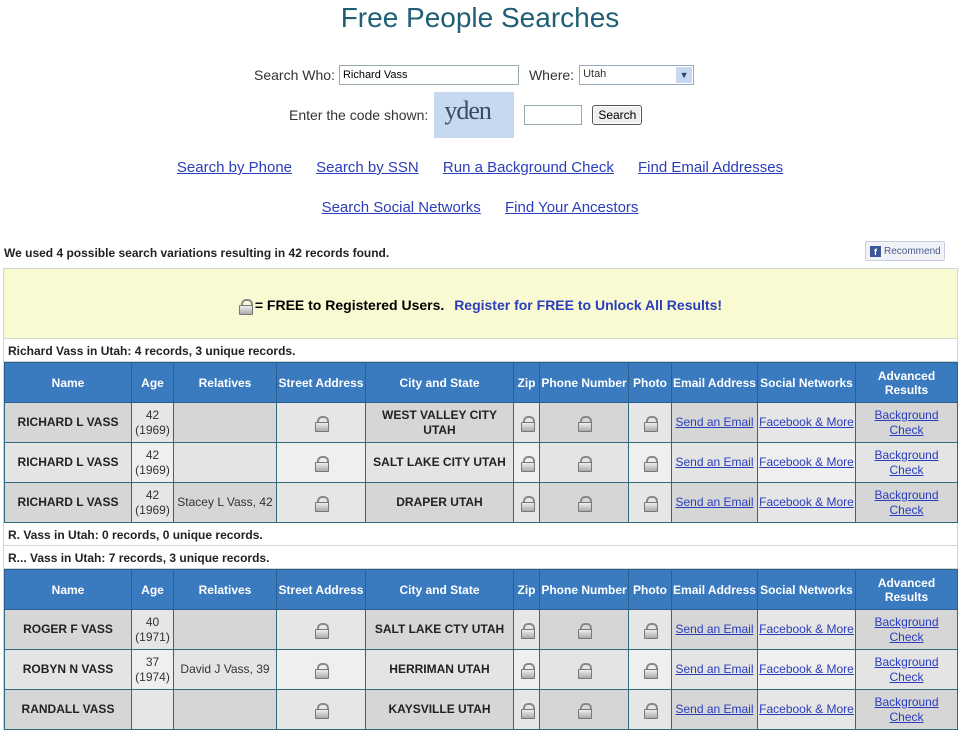 This screenshot has width=960, height=730. Describe the element at coordinates (152, 709) in the screenshot. I see `age-cell` at that location.